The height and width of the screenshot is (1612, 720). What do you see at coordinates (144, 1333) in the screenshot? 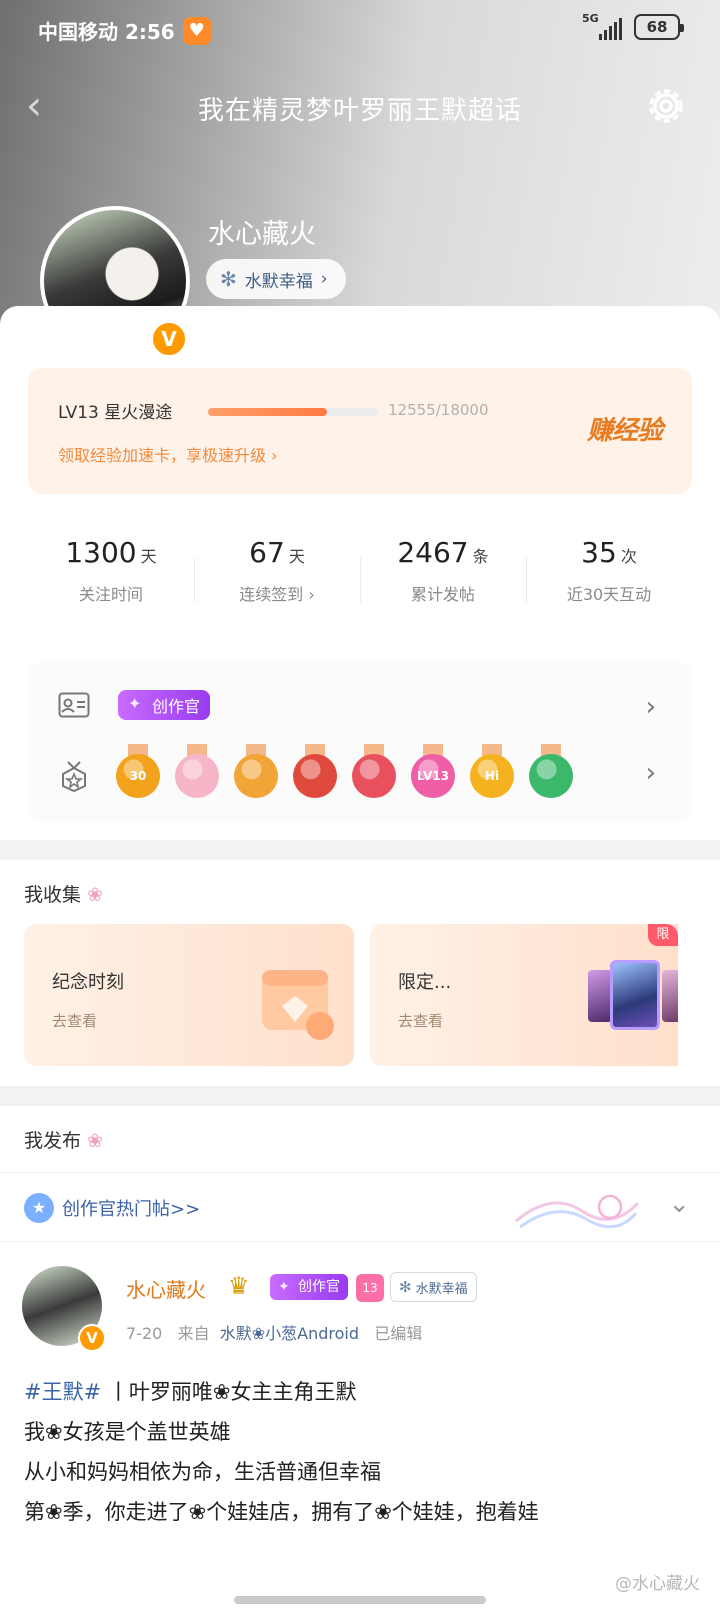
I see `post-date: 7-20` at bounding box center [144, 1333].